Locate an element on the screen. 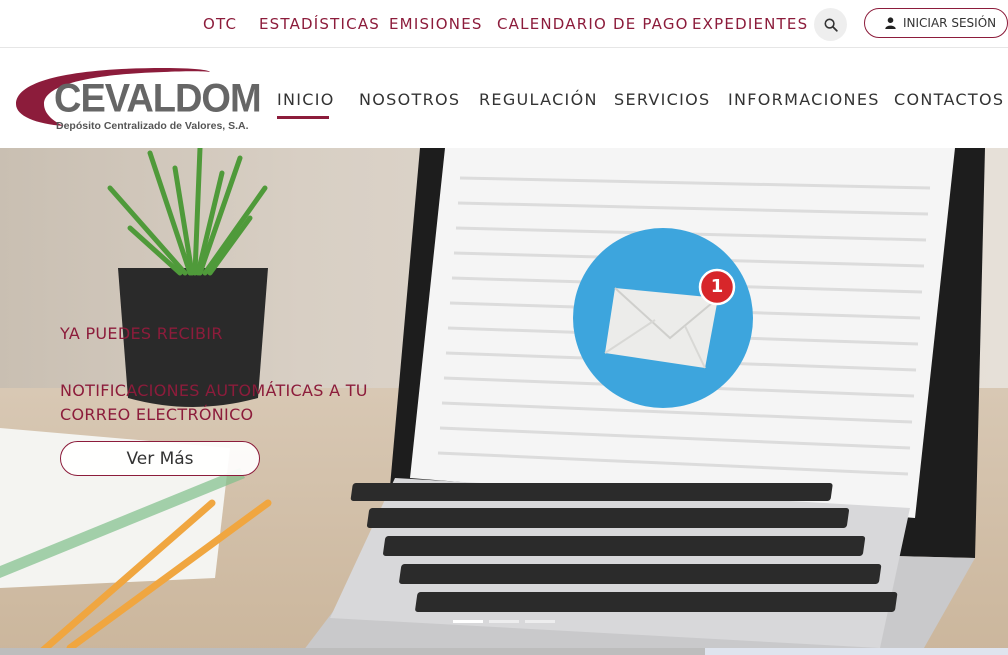 This screenshot has width=1008, height=655. search-icon is located at coordinates (830, 24).